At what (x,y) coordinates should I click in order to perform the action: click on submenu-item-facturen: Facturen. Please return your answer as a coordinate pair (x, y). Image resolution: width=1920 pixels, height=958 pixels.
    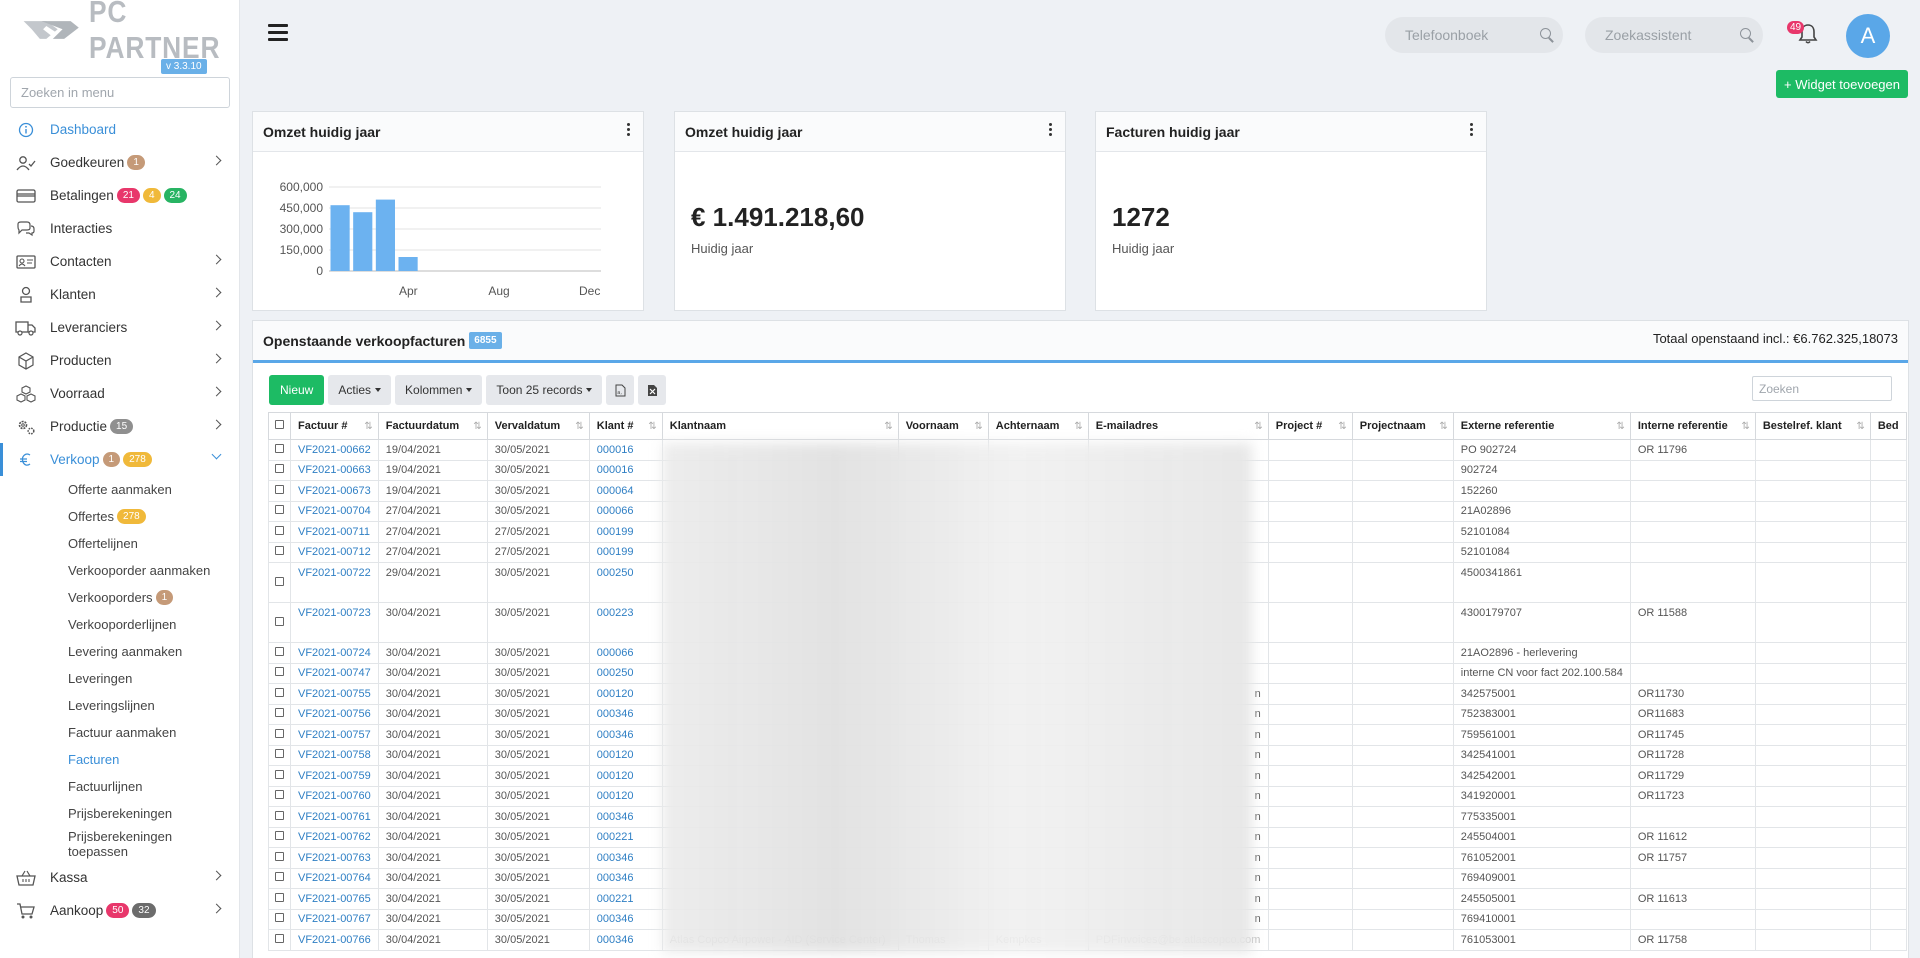
    Looking at the image, I should click on (120, 759).